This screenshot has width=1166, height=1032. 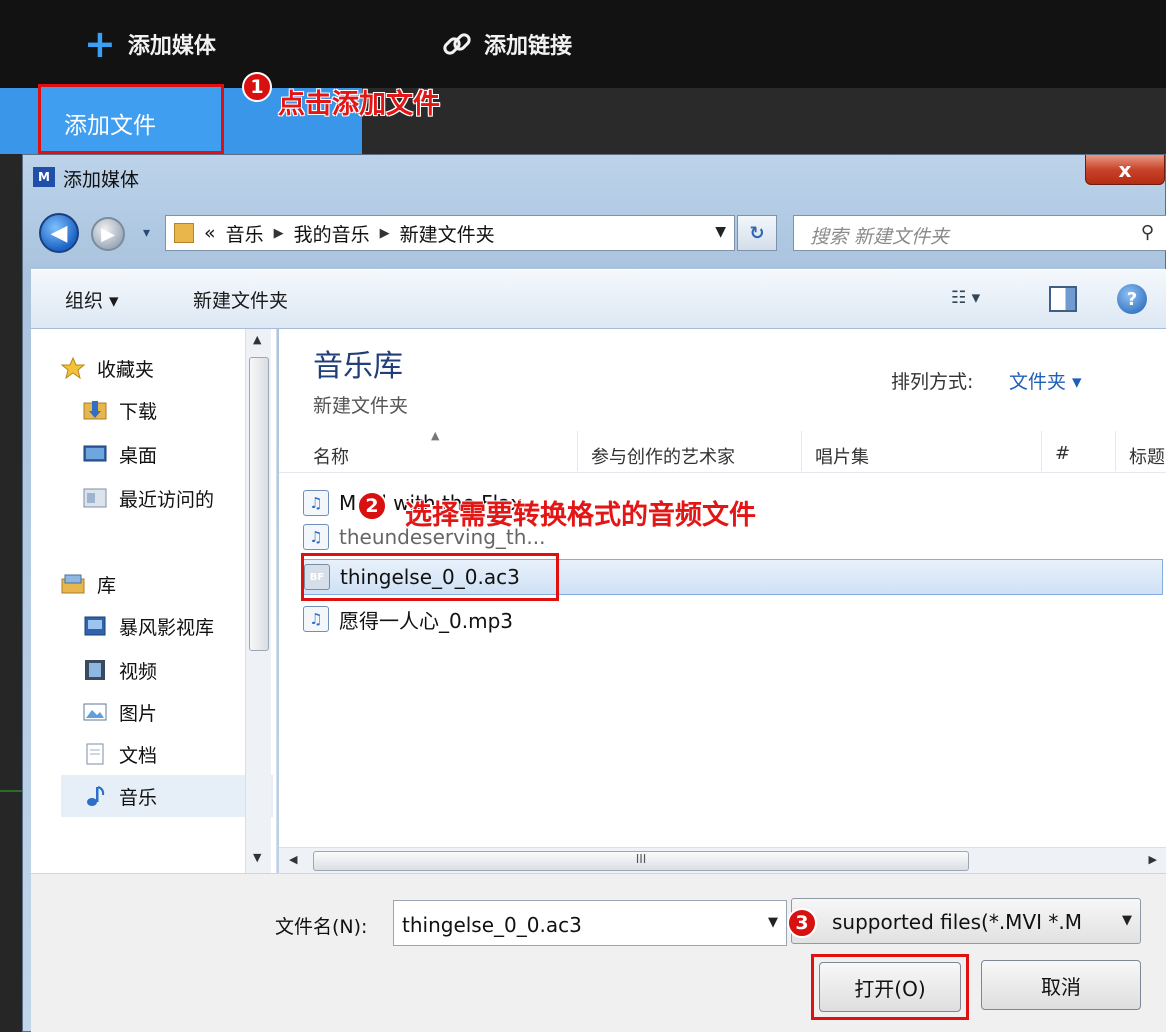 I want to click on library-title: 音乐库, so click(x=358, y=366).